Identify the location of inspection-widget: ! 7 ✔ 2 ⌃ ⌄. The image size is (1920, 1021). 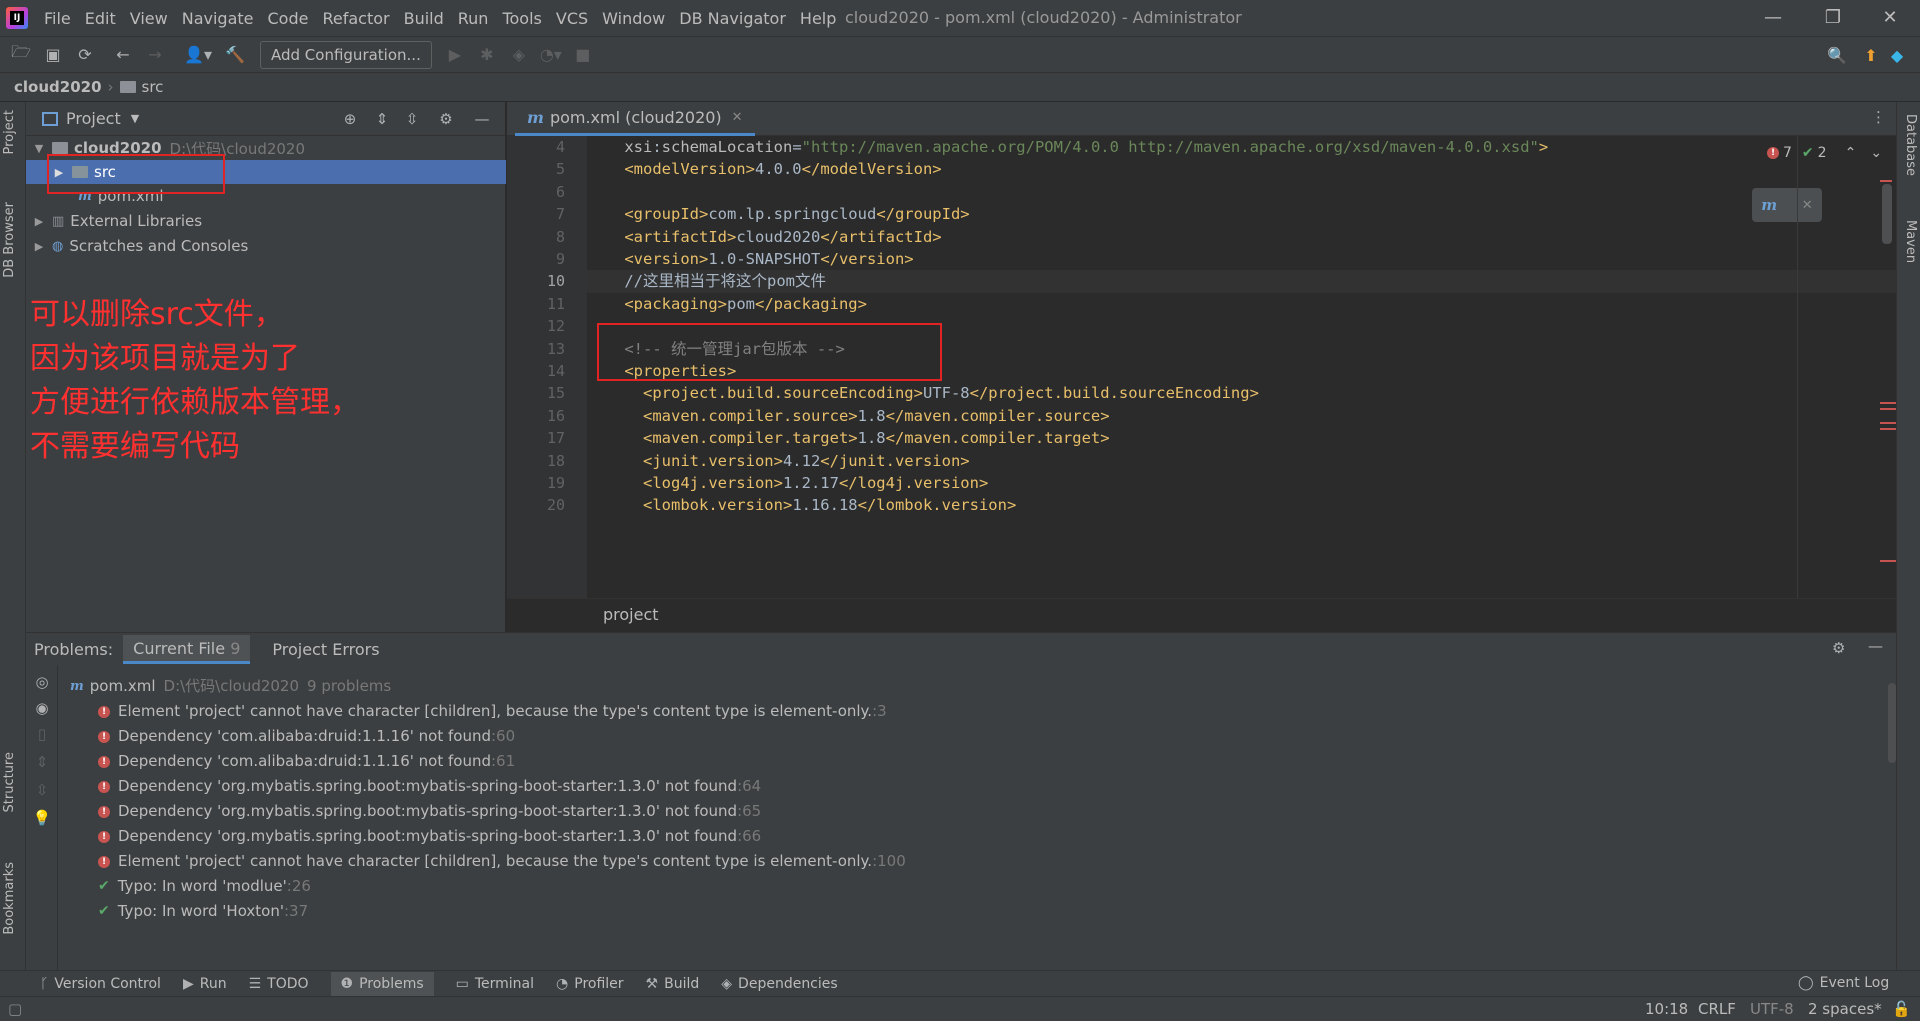
(1824, 153).